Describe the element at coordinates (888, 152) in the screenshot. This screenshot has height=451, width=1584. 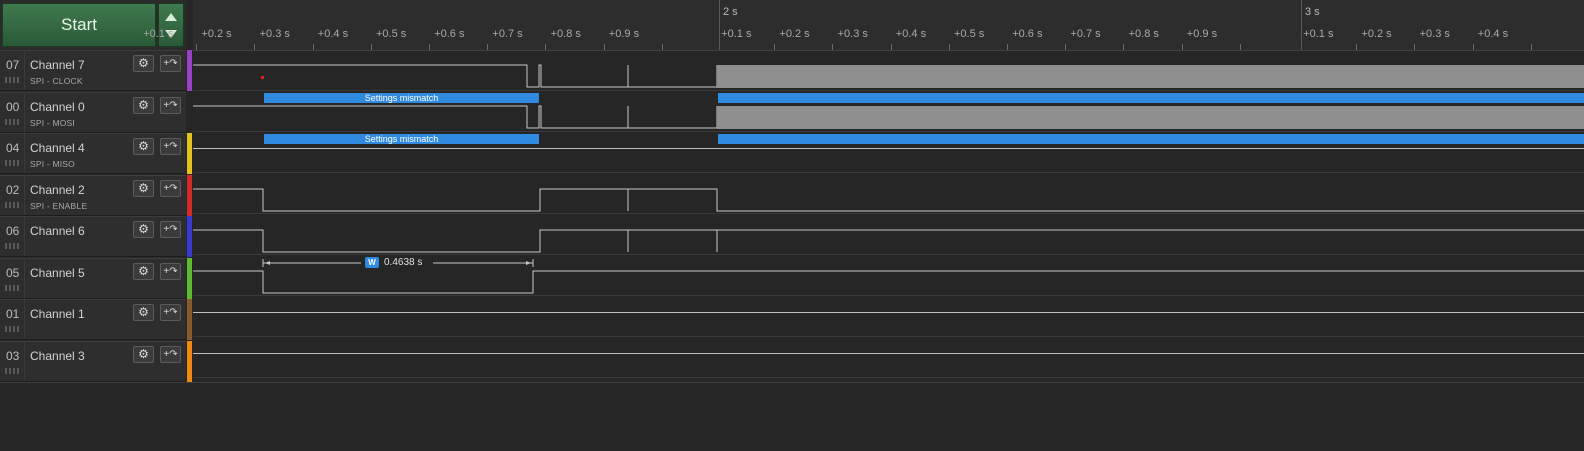
I see `lane-channel-4: Settings mismatch` at that location.